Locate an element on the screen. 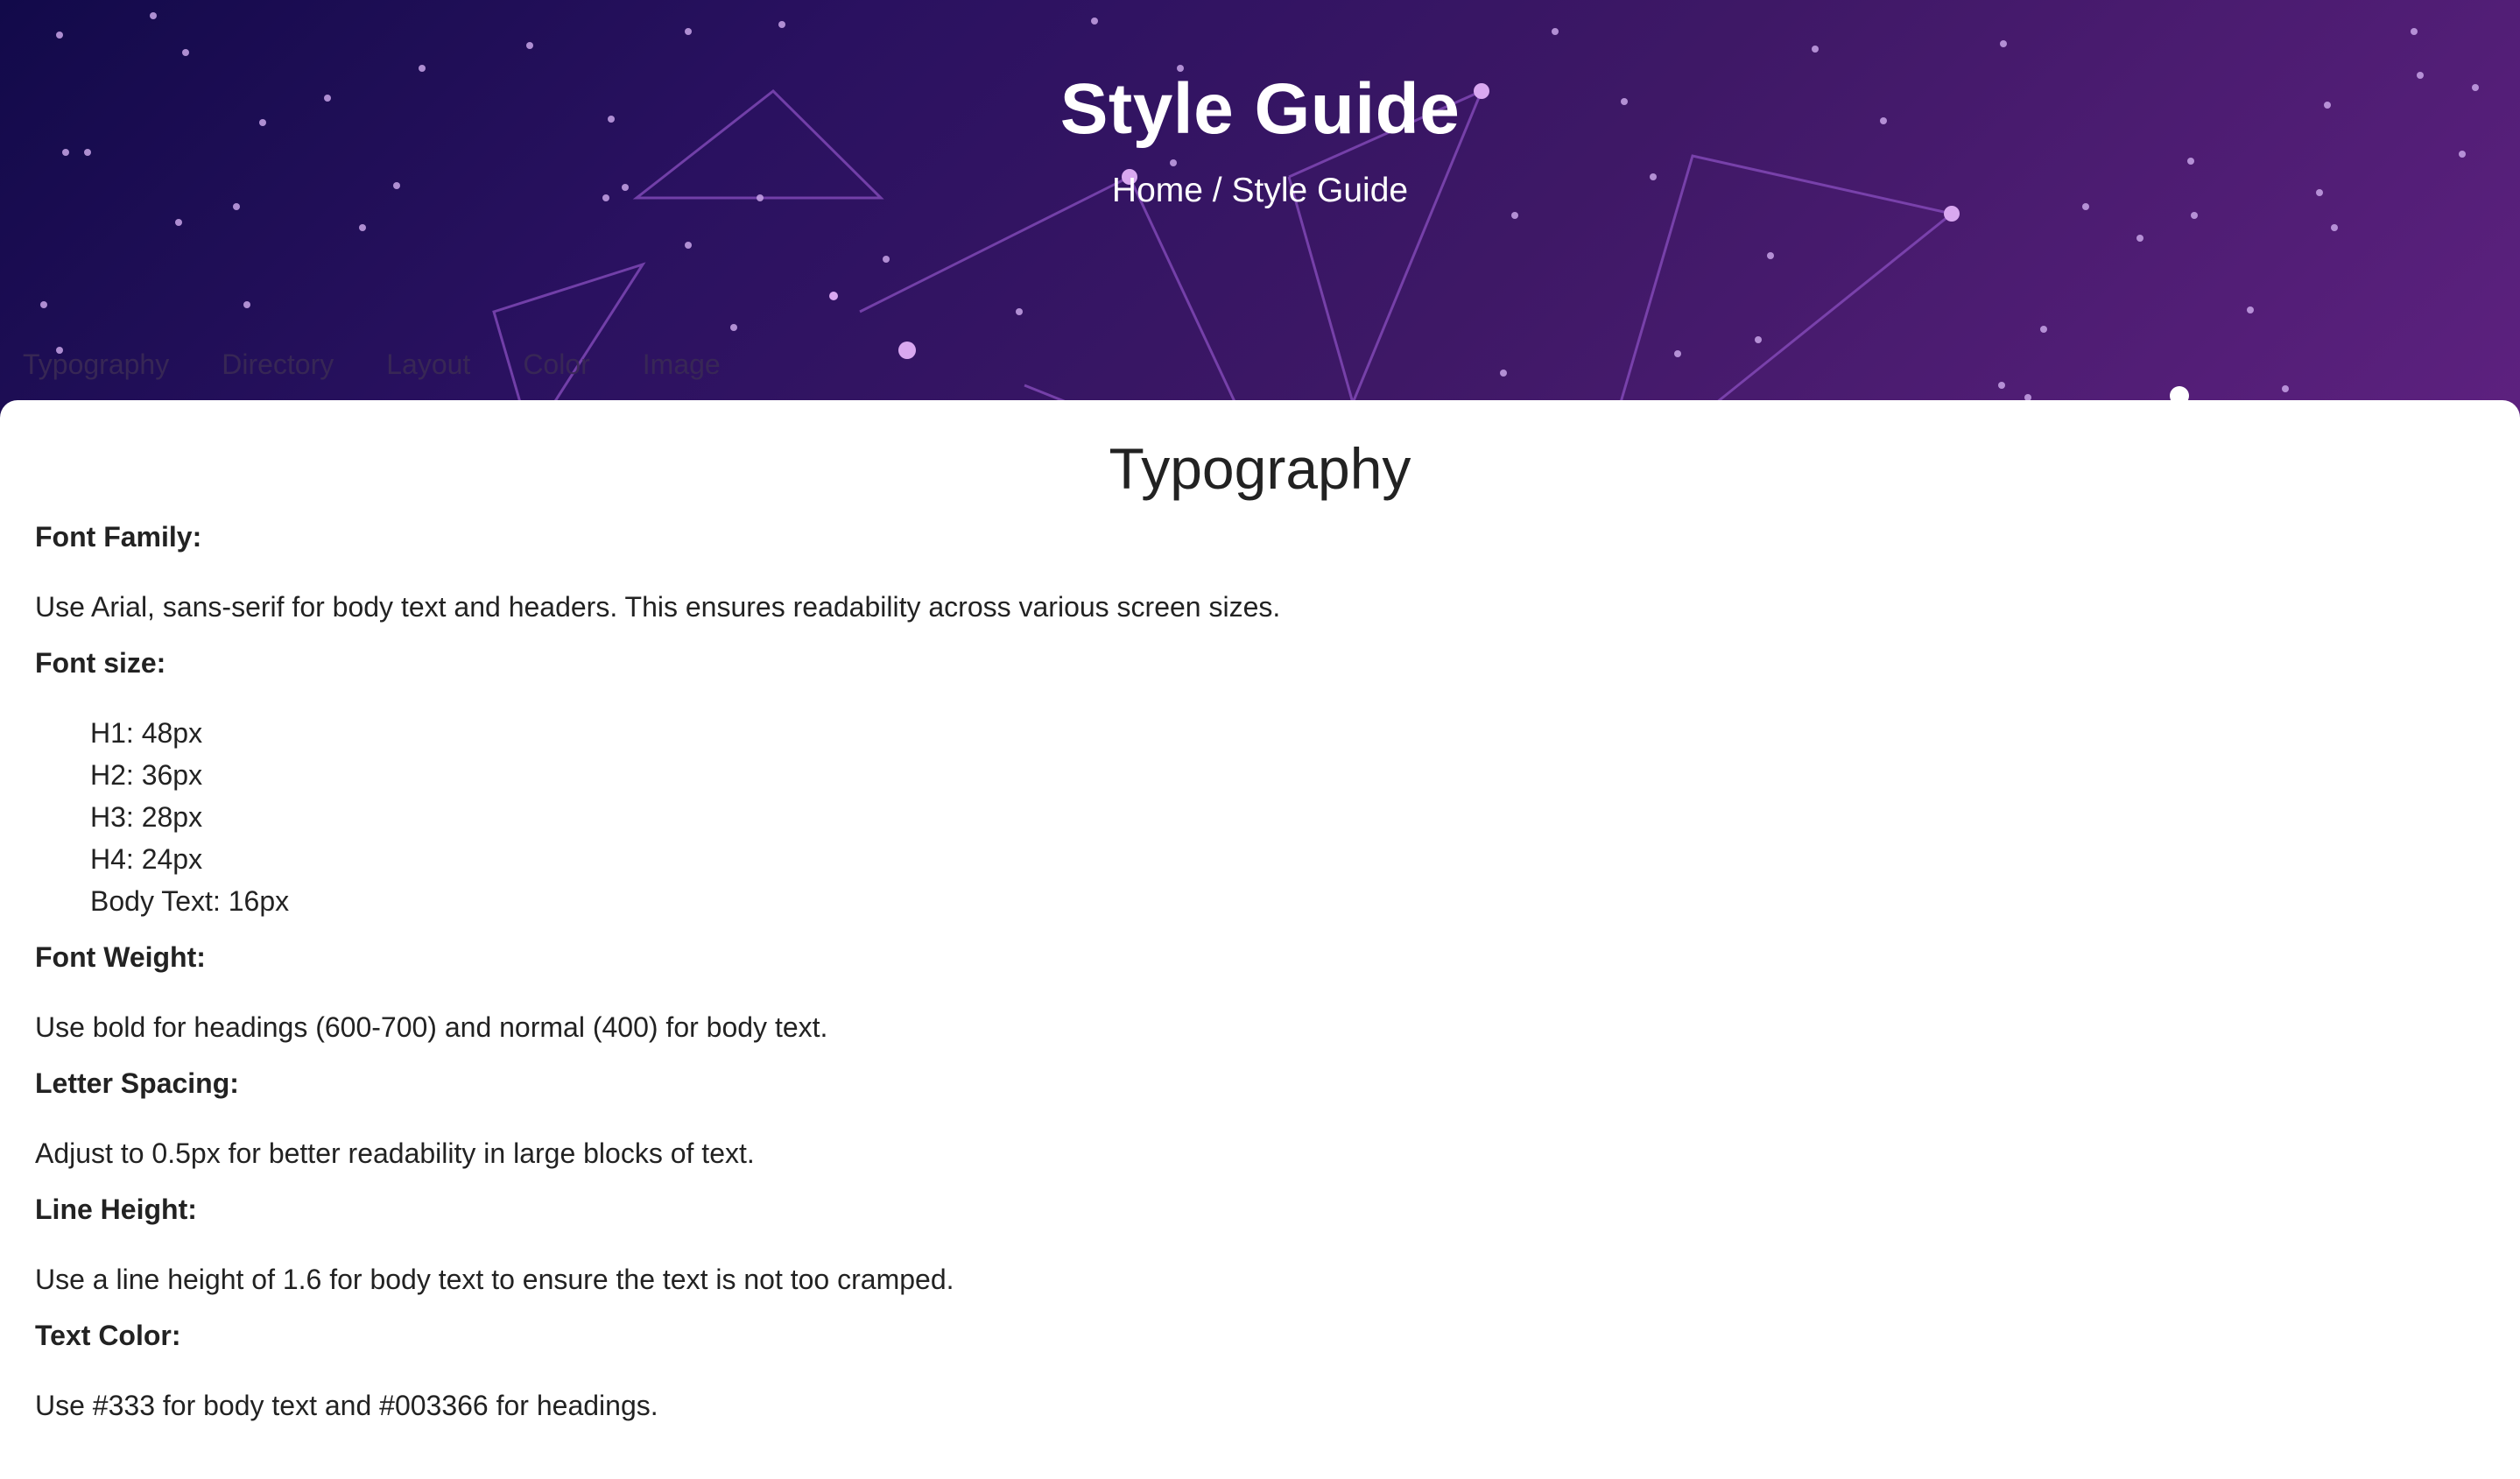 This screenshot has height=1479, width=2520. list-item: Body Text: 16px is located at coordinates (190, 901).